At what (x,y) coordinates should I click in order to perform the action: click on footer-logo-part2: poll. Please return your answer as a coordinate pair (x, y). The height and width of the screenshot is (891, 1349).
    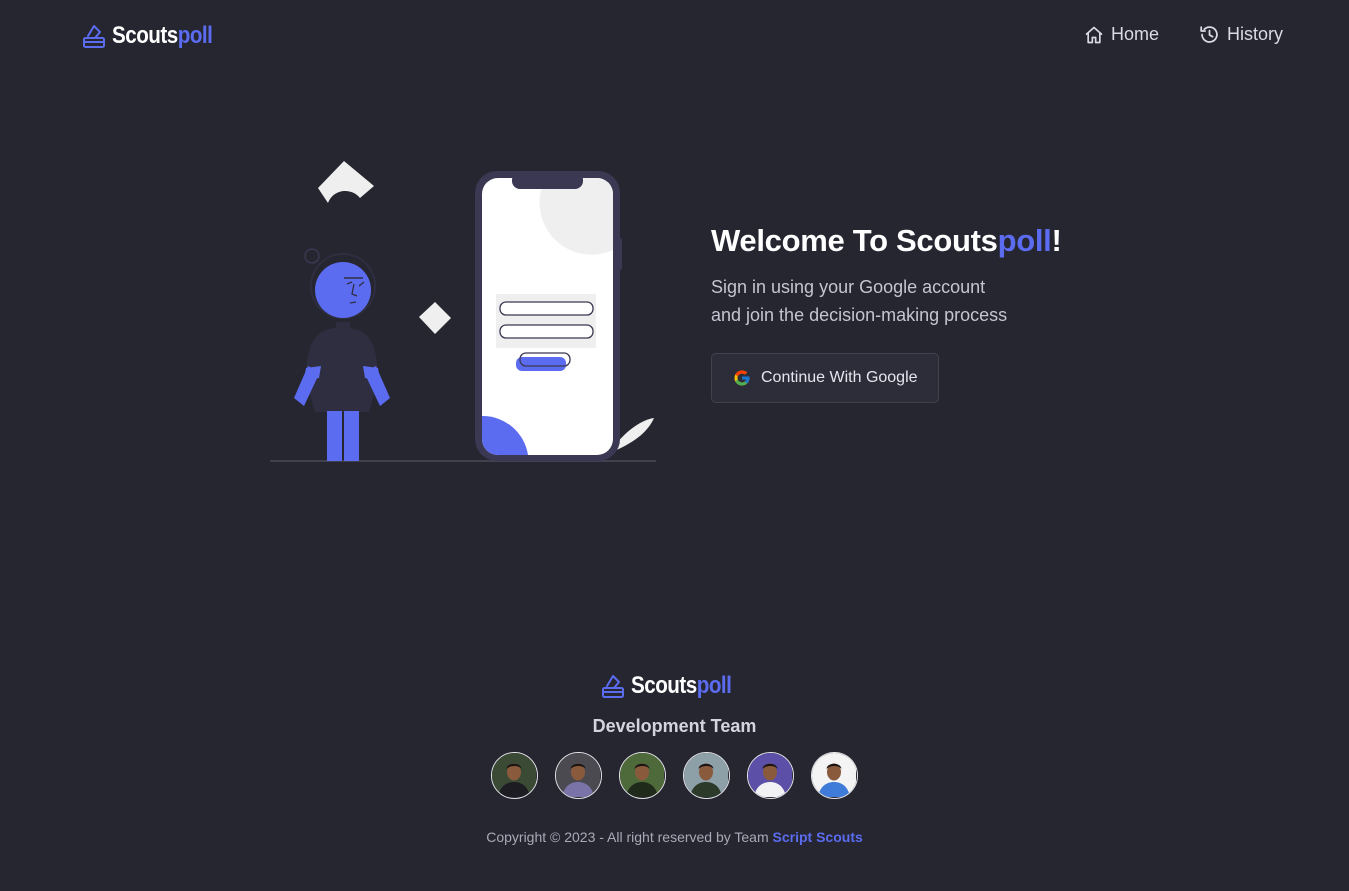
    Looking at the image, I should click on (714, 685).